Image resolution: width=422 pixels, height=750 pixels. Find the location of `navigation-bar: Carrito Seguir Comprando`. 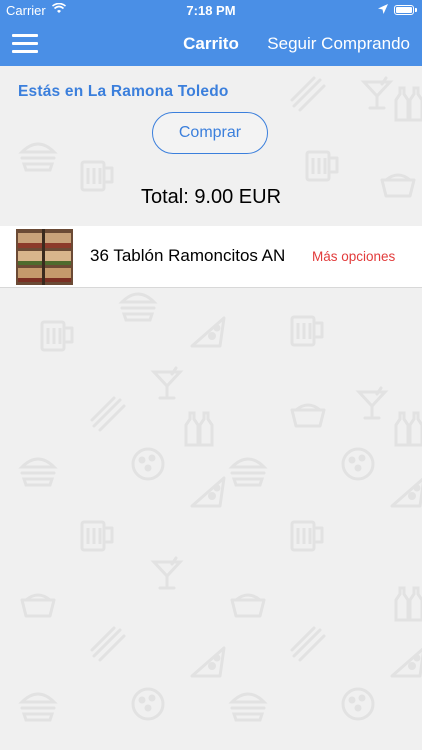

navigation-bar: Carrito Seguir Comprando is located at coordinates (211, 44).